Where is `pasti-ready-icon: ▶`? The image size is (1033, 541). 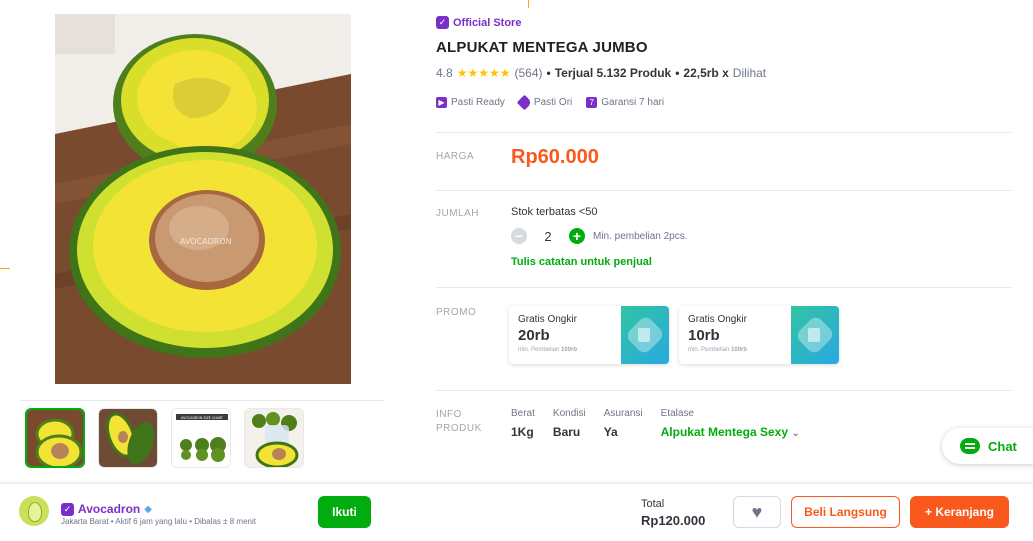
pasti-ready-icon: ▶ is located at coordinates (441, 102).